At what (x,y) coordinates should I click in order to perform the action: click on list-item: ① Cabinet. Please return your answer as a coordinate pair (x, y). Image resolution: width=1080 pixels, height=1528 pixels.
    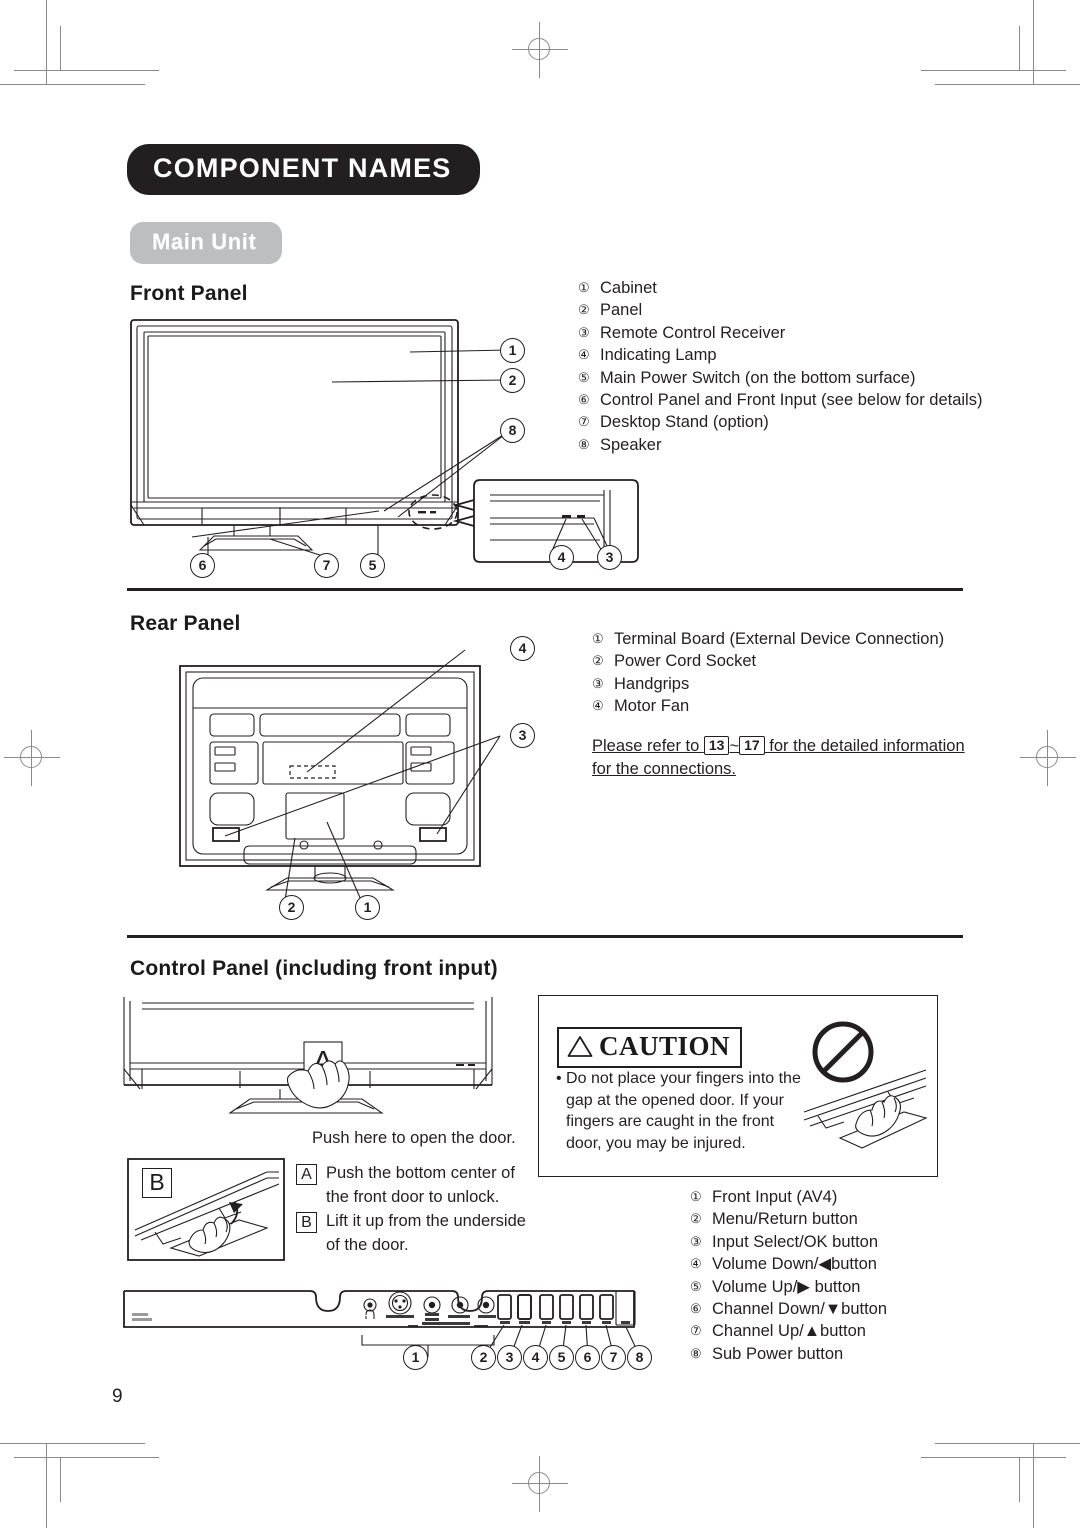
    Looking at the image, I should click on (617, 288).